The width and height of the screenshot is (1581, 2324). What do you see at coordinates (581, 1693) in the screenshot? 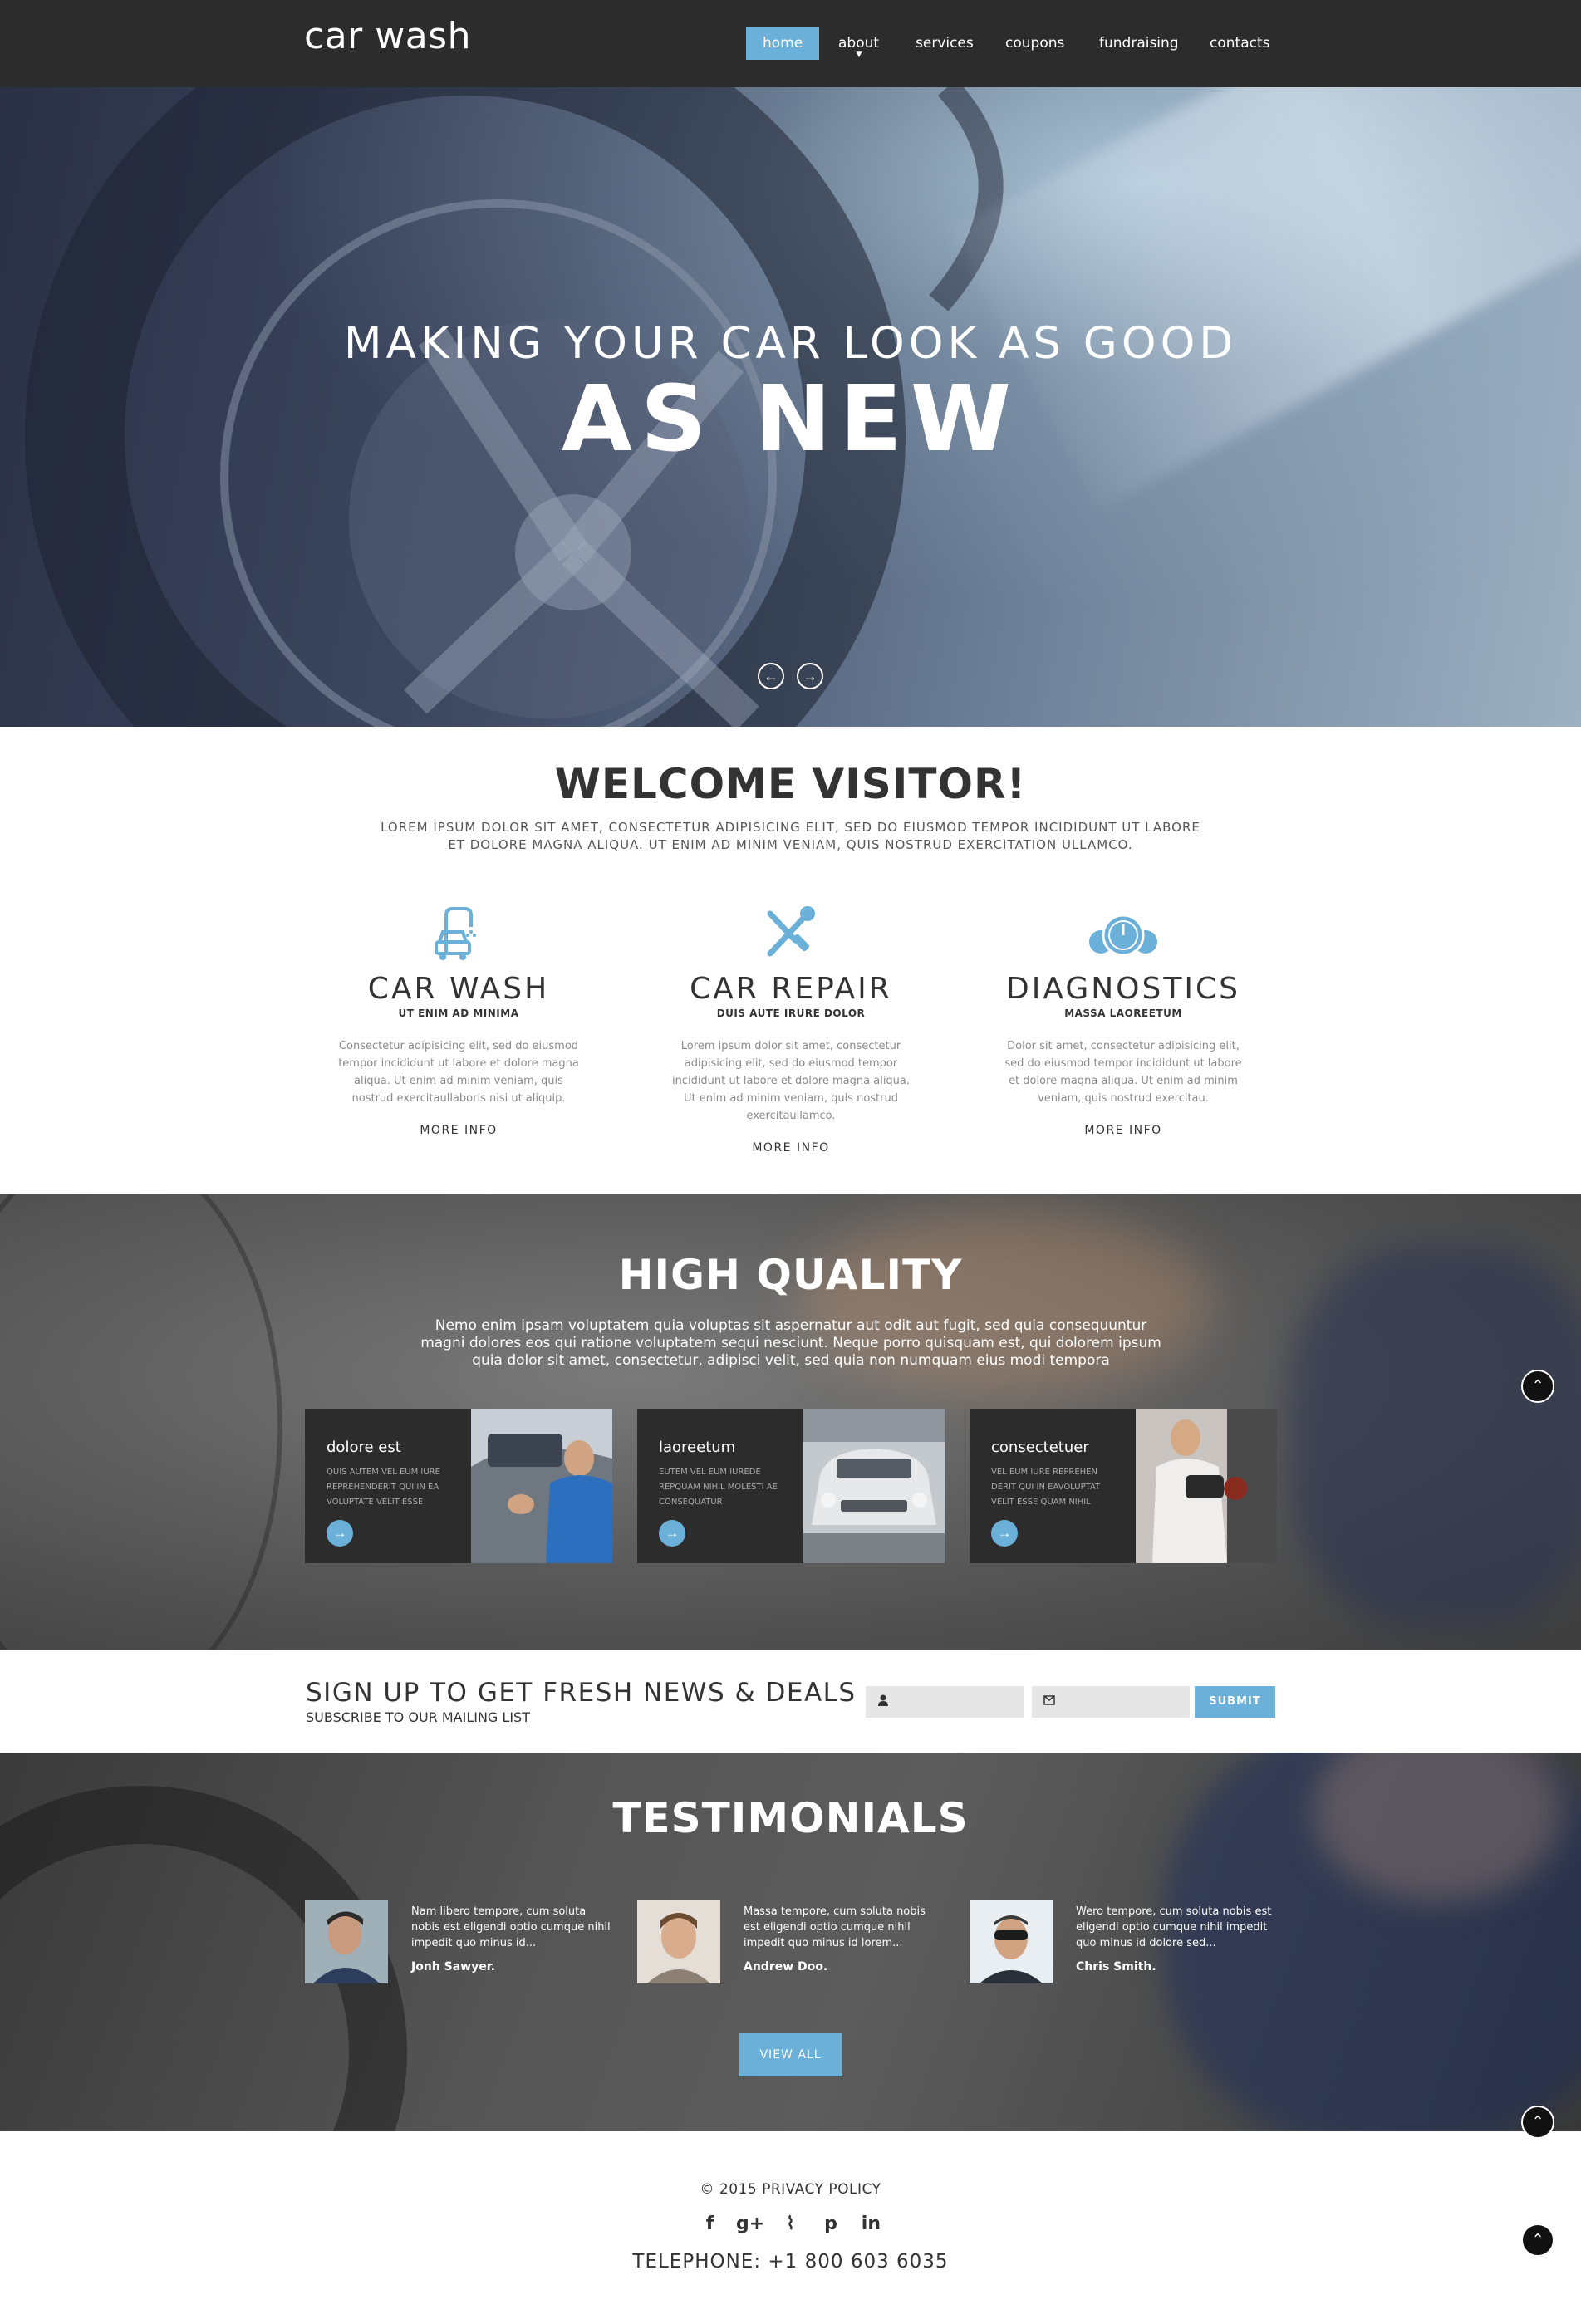
I see `signup-title: SIGN UP TO GET FRESH NEWS & DEALS` at bounding box center [581, 1693].